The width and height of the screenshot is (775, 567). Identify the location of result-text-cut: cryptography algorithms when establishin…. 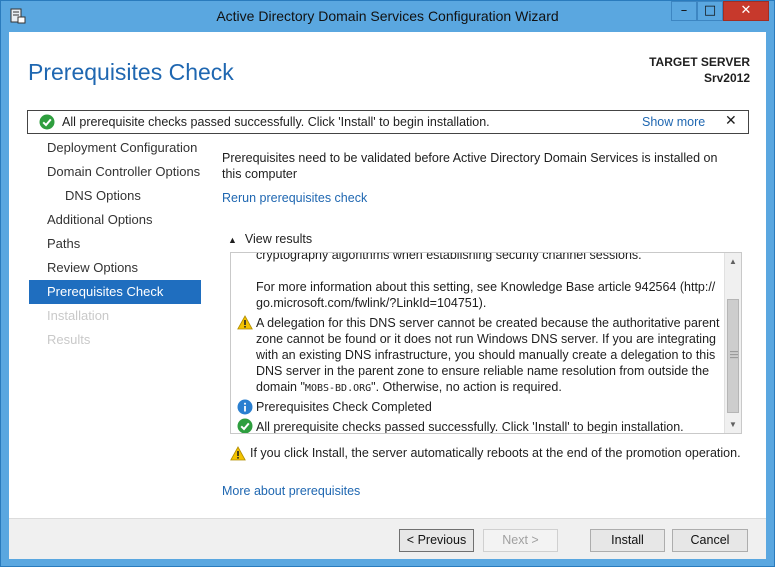
(449, 257).